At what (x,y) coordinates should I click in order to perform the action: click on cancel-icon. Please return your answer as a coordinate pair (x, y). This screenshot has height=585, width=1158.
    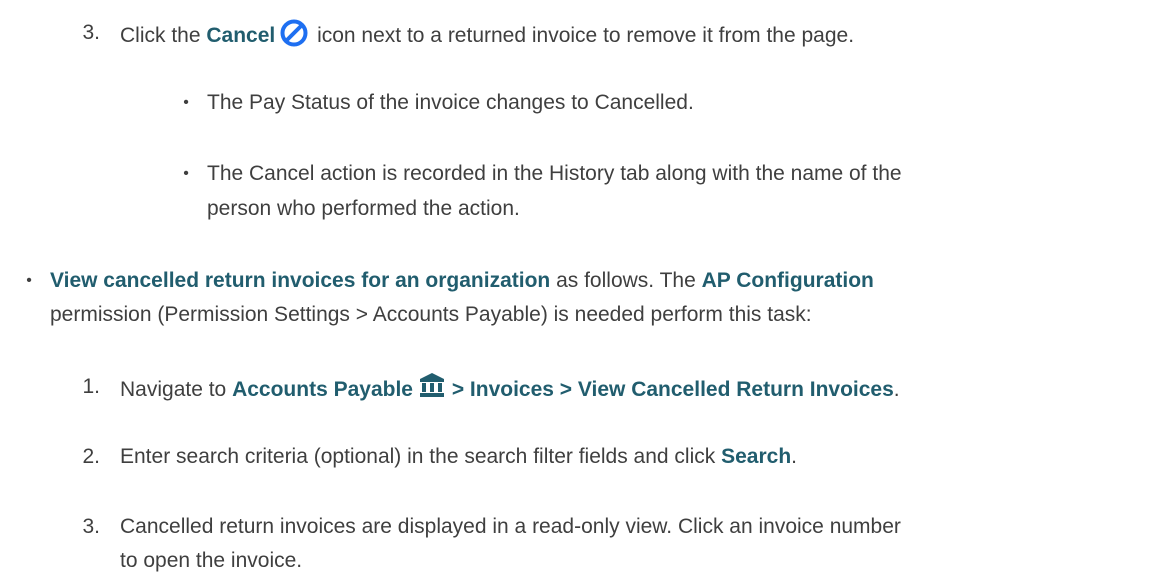
    Looking at the image, I should click on (294, 37).